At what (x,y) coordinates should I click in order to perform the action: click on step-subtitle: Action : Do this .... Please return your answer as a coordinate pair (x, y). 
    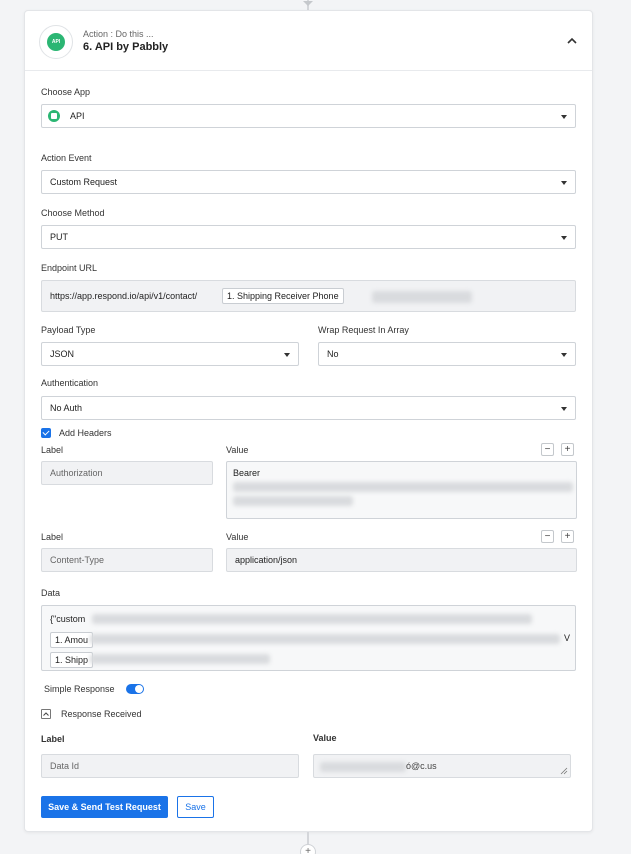
    Looking at the image, I should click on (118, 34).